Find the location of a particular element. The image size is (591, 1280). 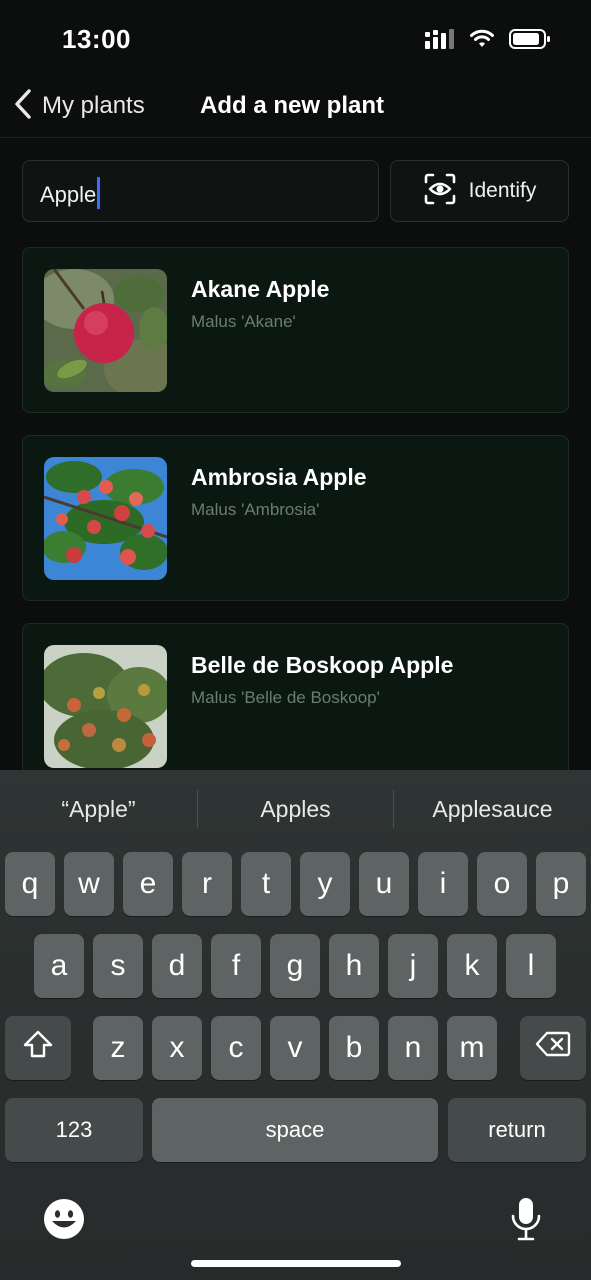

battery-icon is located at coordinates (530, 41).